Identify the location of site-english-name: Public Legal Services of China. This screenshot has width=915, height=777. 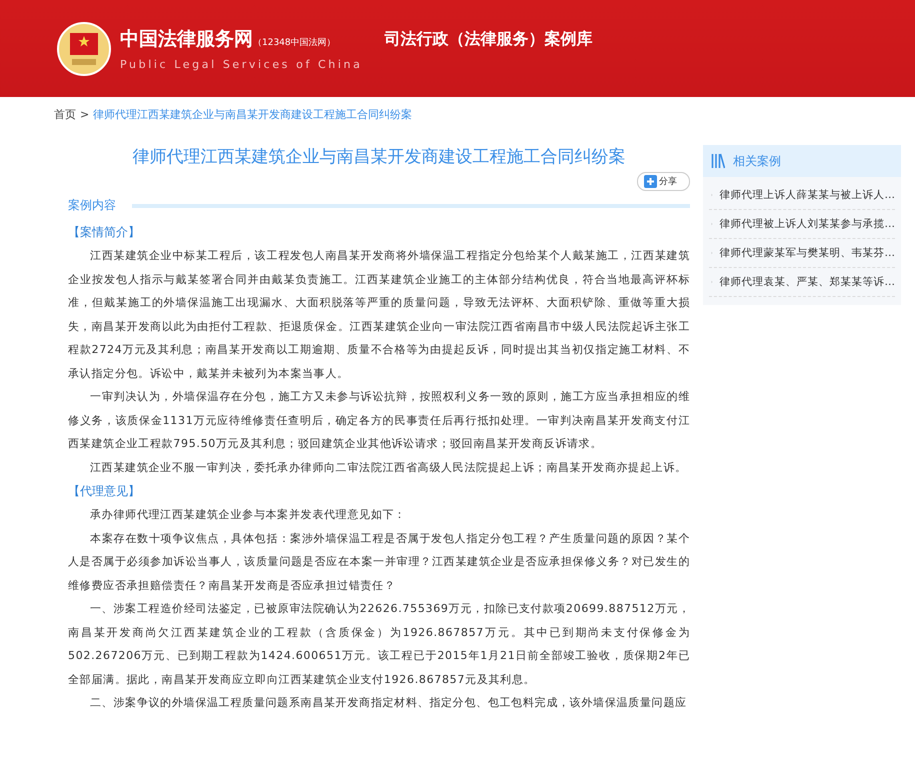
(241, 64).